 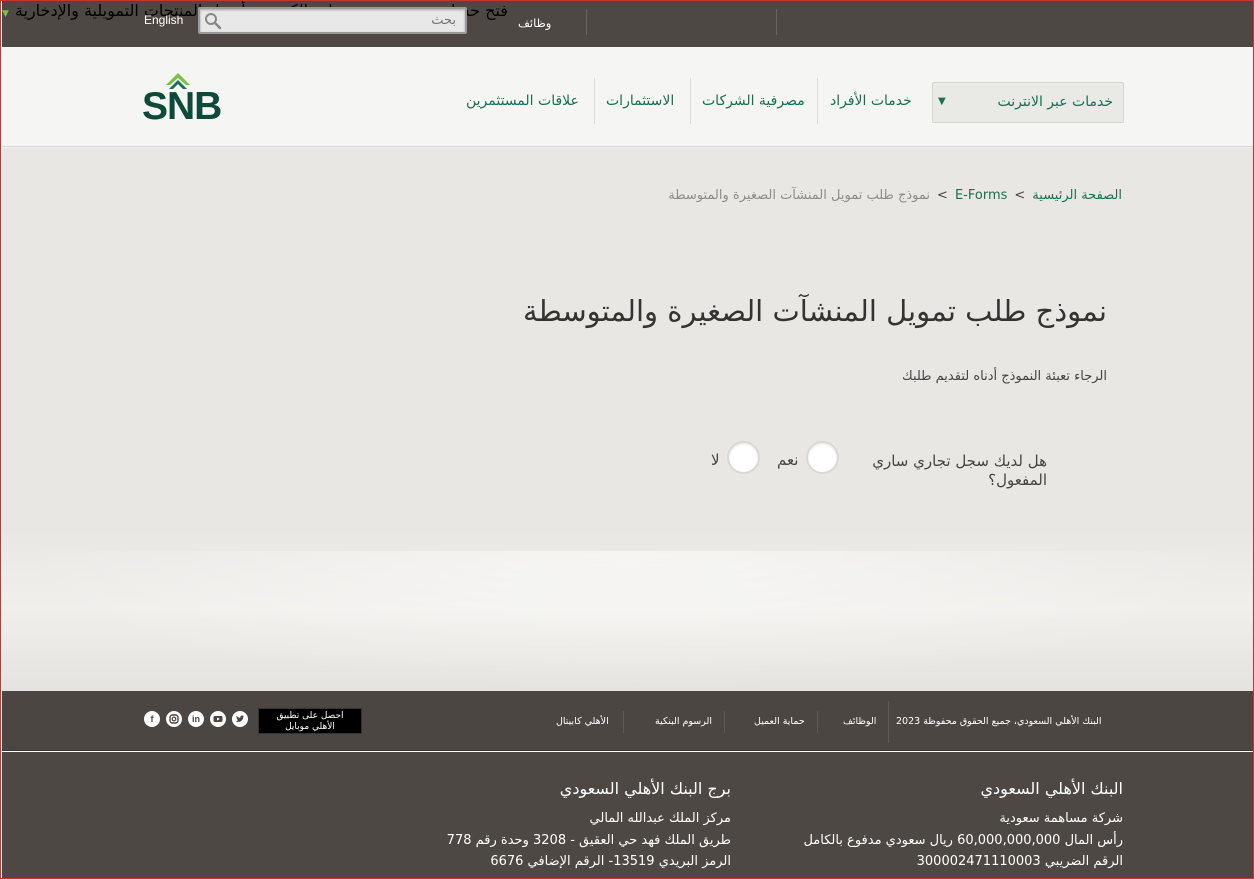 What do you see at coordinates (1019, 861) in the screenshot?
I see `address-bank-line: الرقم الضريبي 300002471110003` at bounding box center [1019, 861].